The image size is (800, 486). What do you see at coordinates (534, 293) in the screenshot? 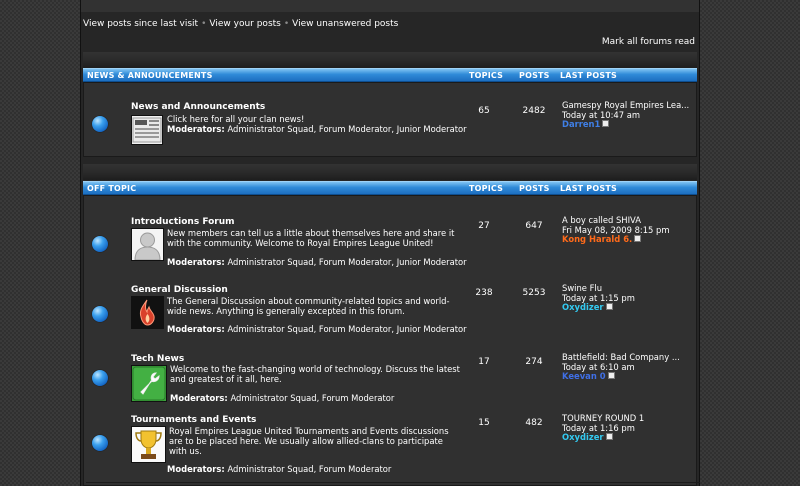
I see `posts-count: 5253` at bounding box center [534, 293].